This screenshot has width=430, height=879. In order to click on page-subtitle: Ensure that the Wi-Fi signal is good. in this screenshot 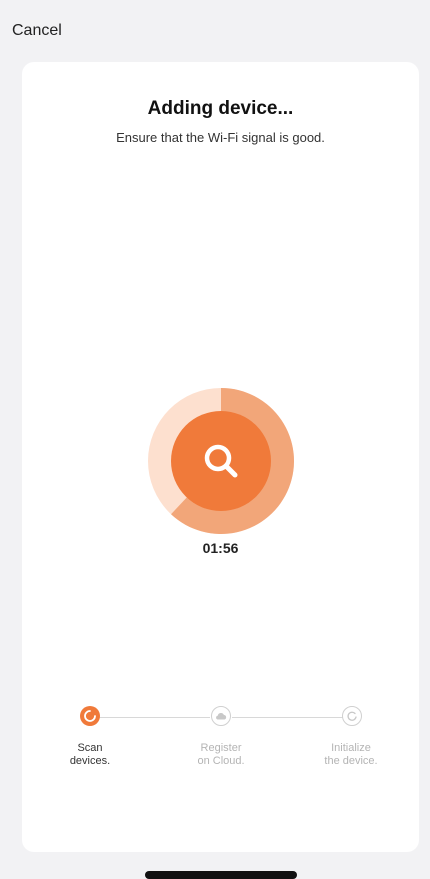, I will do `click(220, 137)`.